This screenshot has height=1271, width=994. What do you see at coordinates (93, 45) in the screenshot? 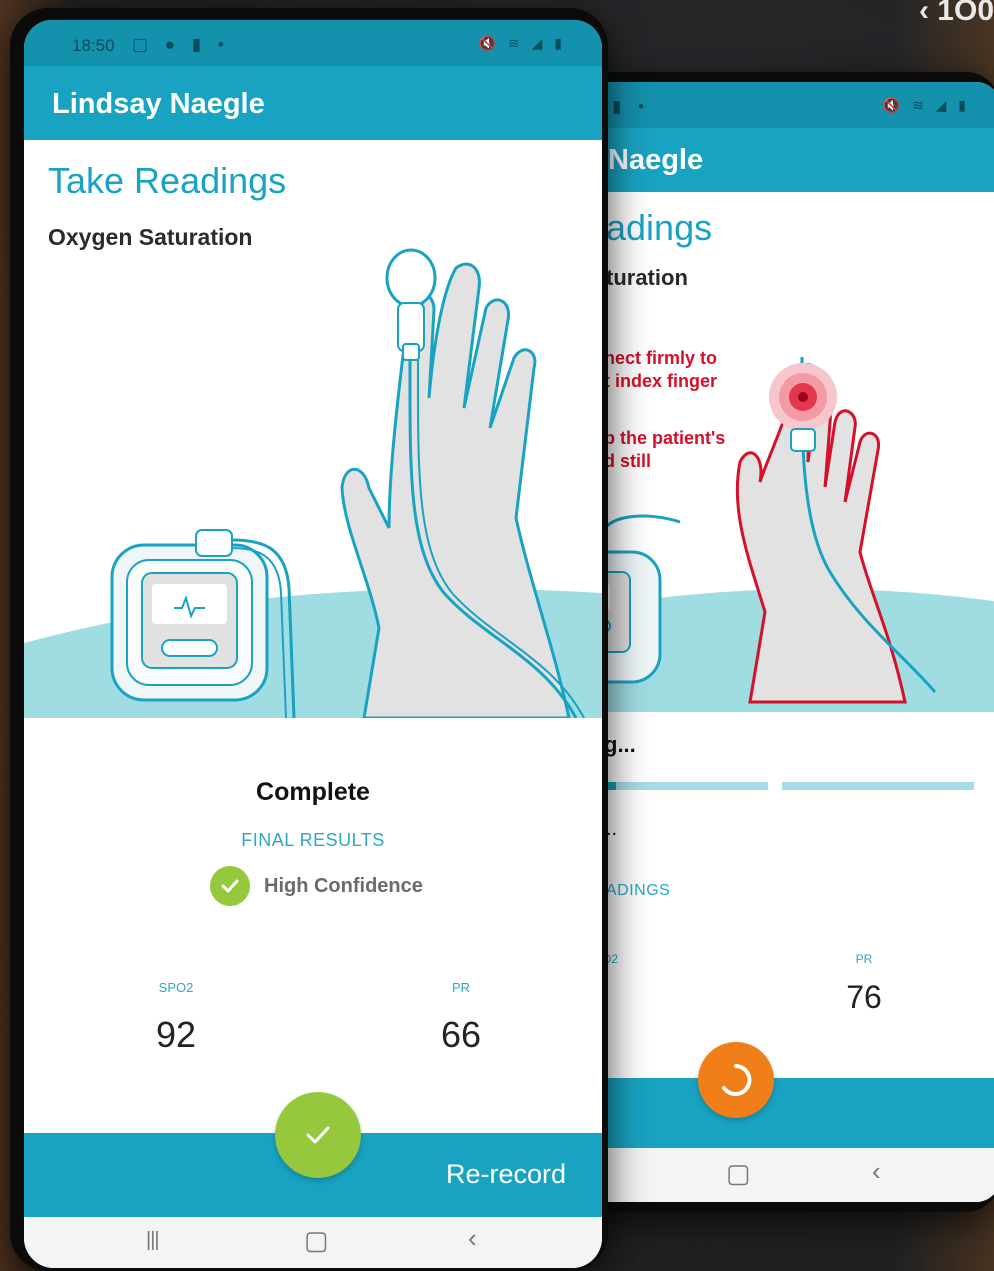
I see `status-time: 18:50` at bounding box center [93, 45].